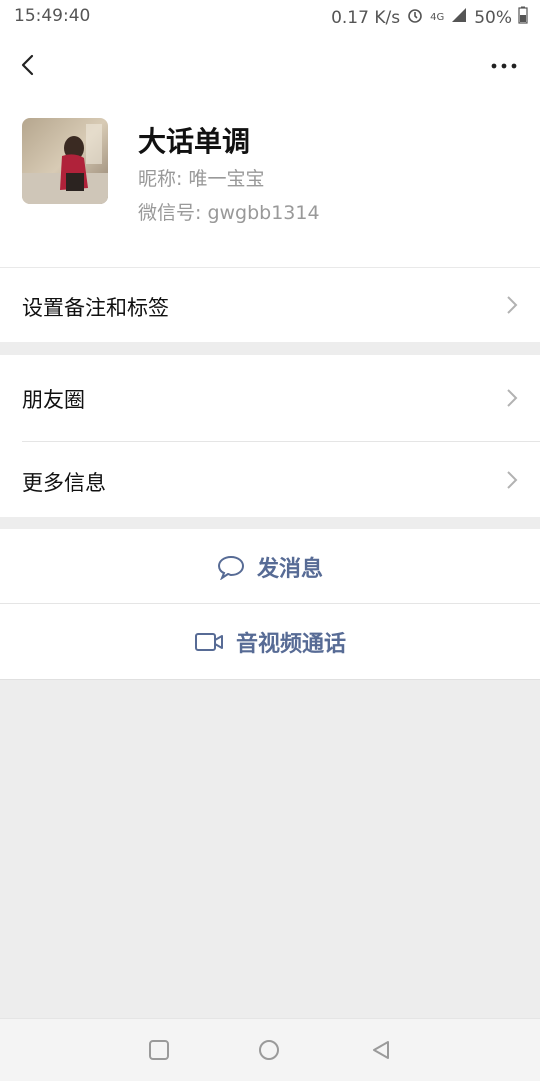 This screenshot has height=1081, width=540. I want to click on send-message-button: 发消息, so click(270, 566).